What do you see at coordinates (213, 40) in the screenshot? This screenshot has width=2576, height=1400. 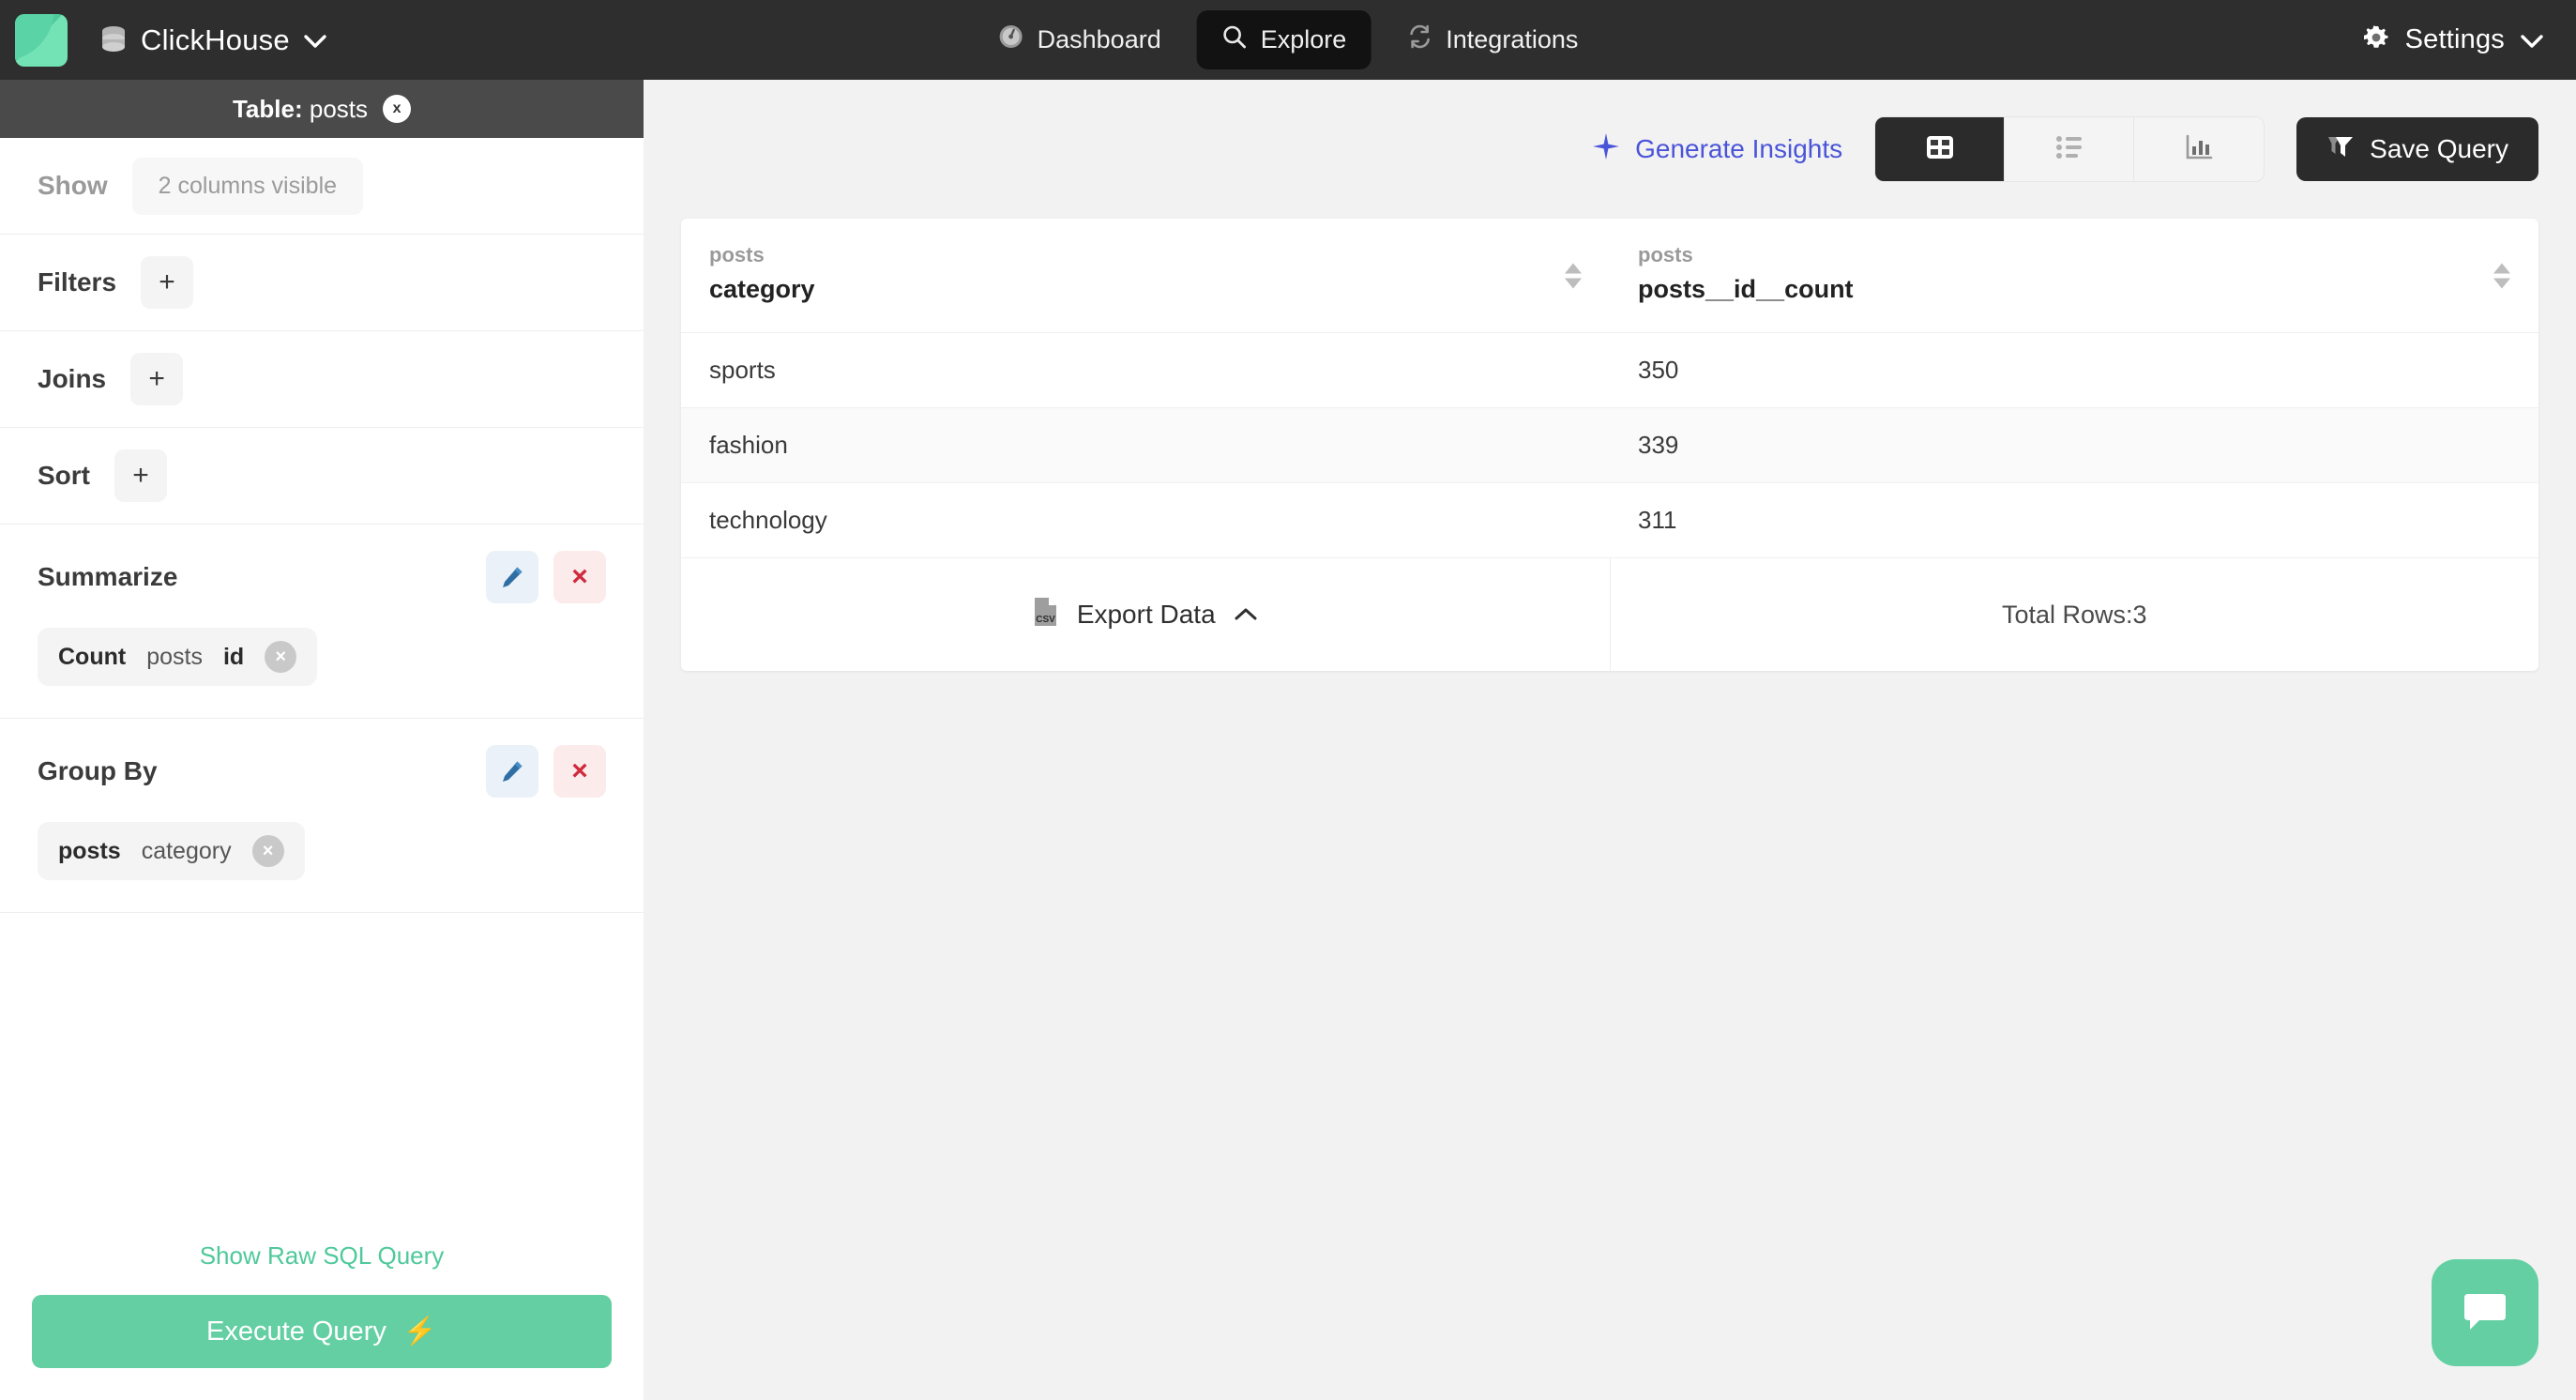 I see `database-selector: ClickHouse` at bounding box center [213, 40].